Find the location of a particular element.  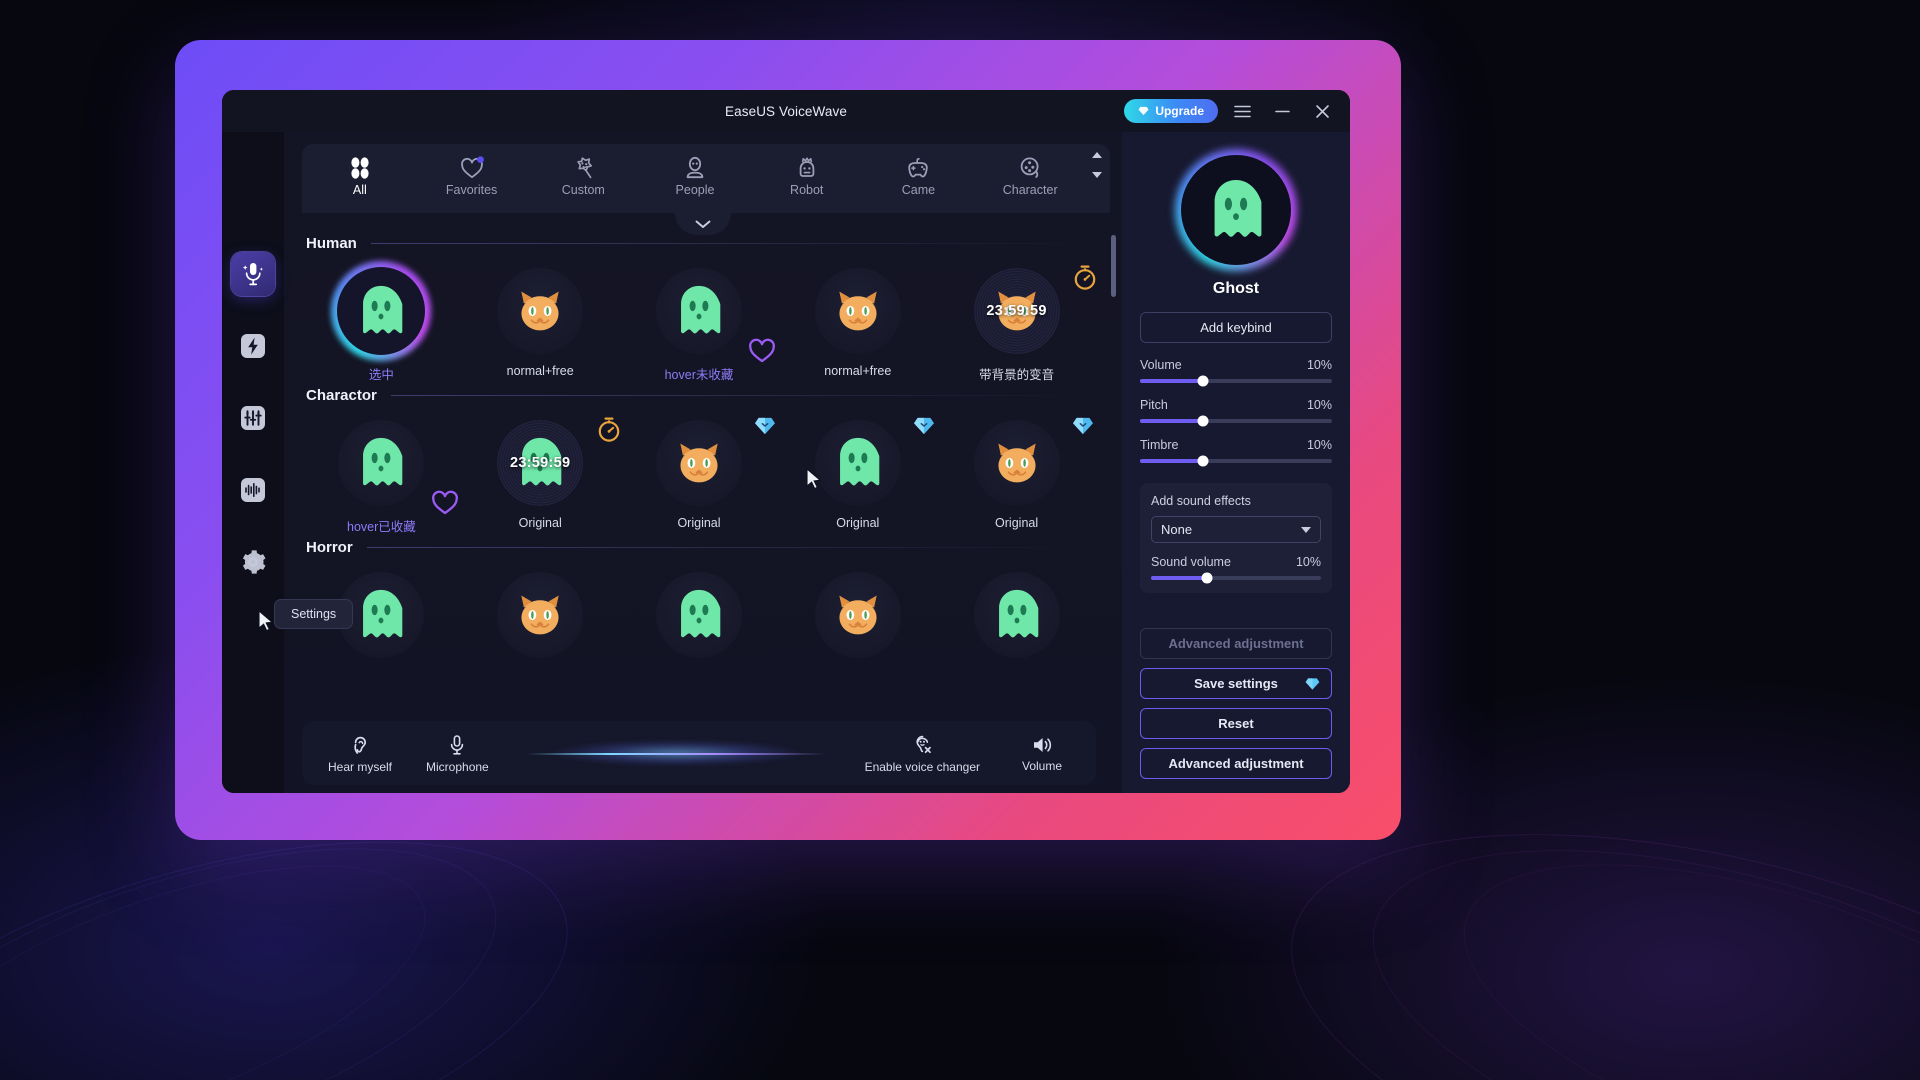

voice-section: Horror is located at coordinates (699, 605).